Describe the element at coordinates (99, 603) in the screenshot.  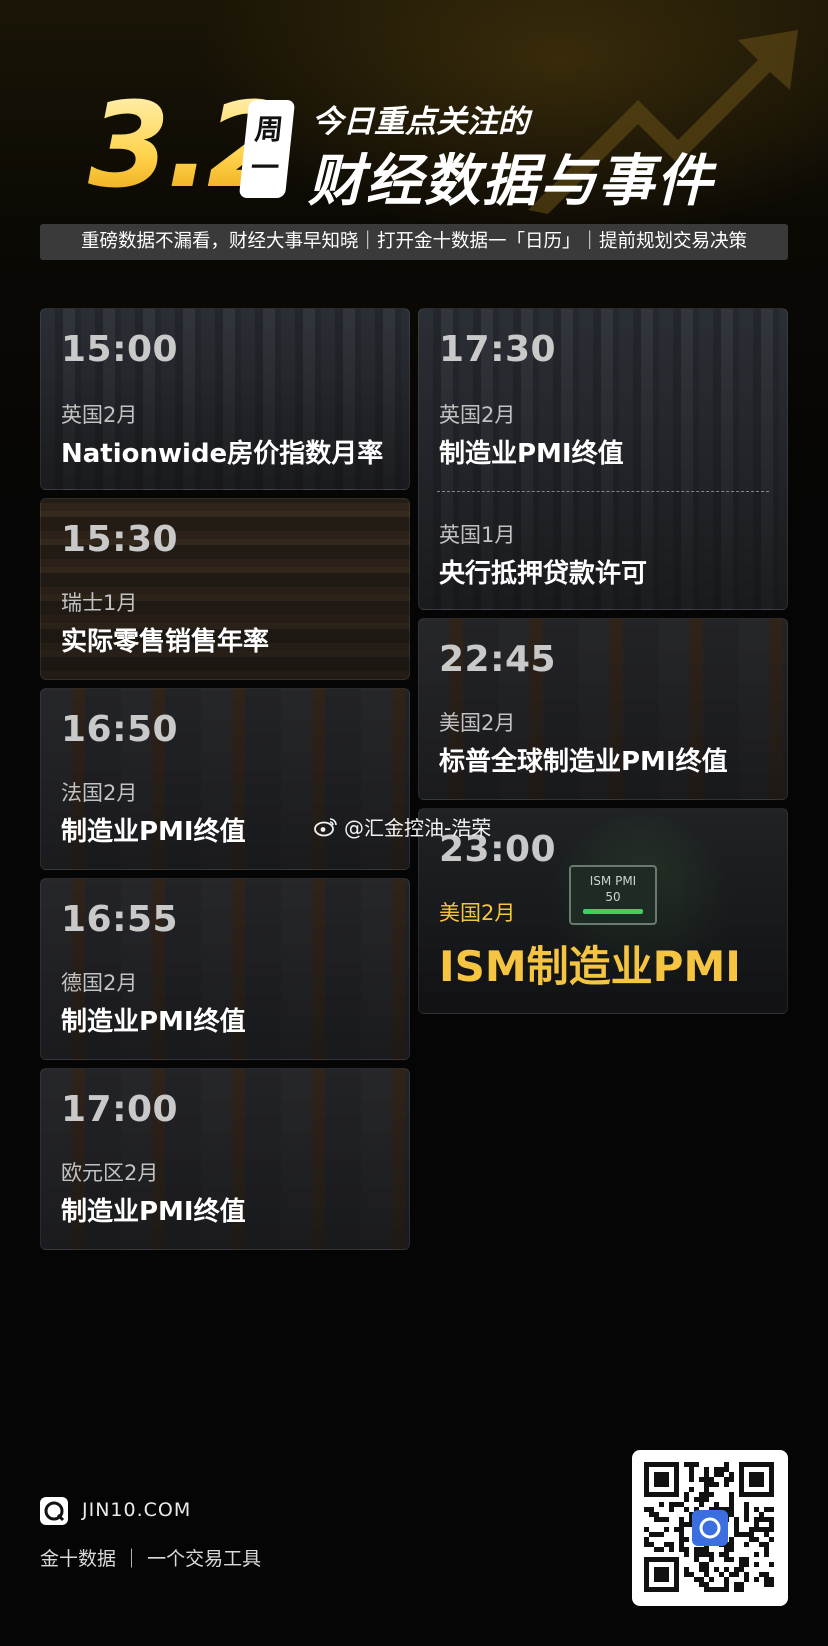
I see `event-region: 瑞士1月` at that location.